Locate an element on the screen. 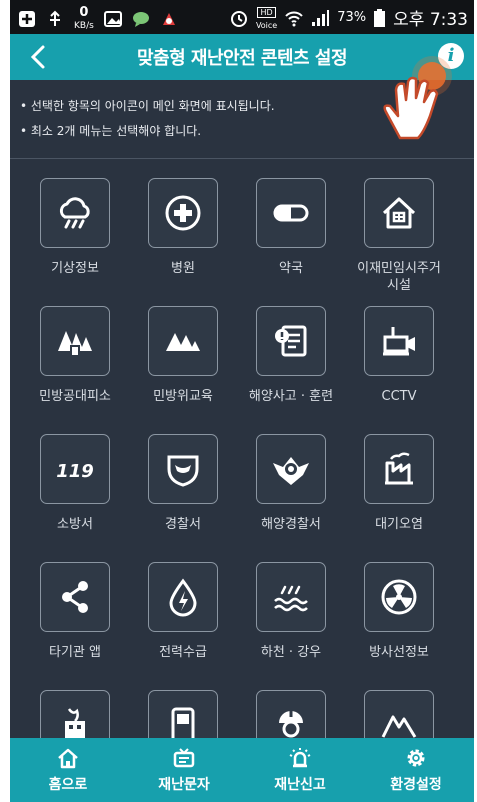  status-bar: 0 KB/s HD Voice 73% 오후 7:33 is located at coordinates (242, 17).